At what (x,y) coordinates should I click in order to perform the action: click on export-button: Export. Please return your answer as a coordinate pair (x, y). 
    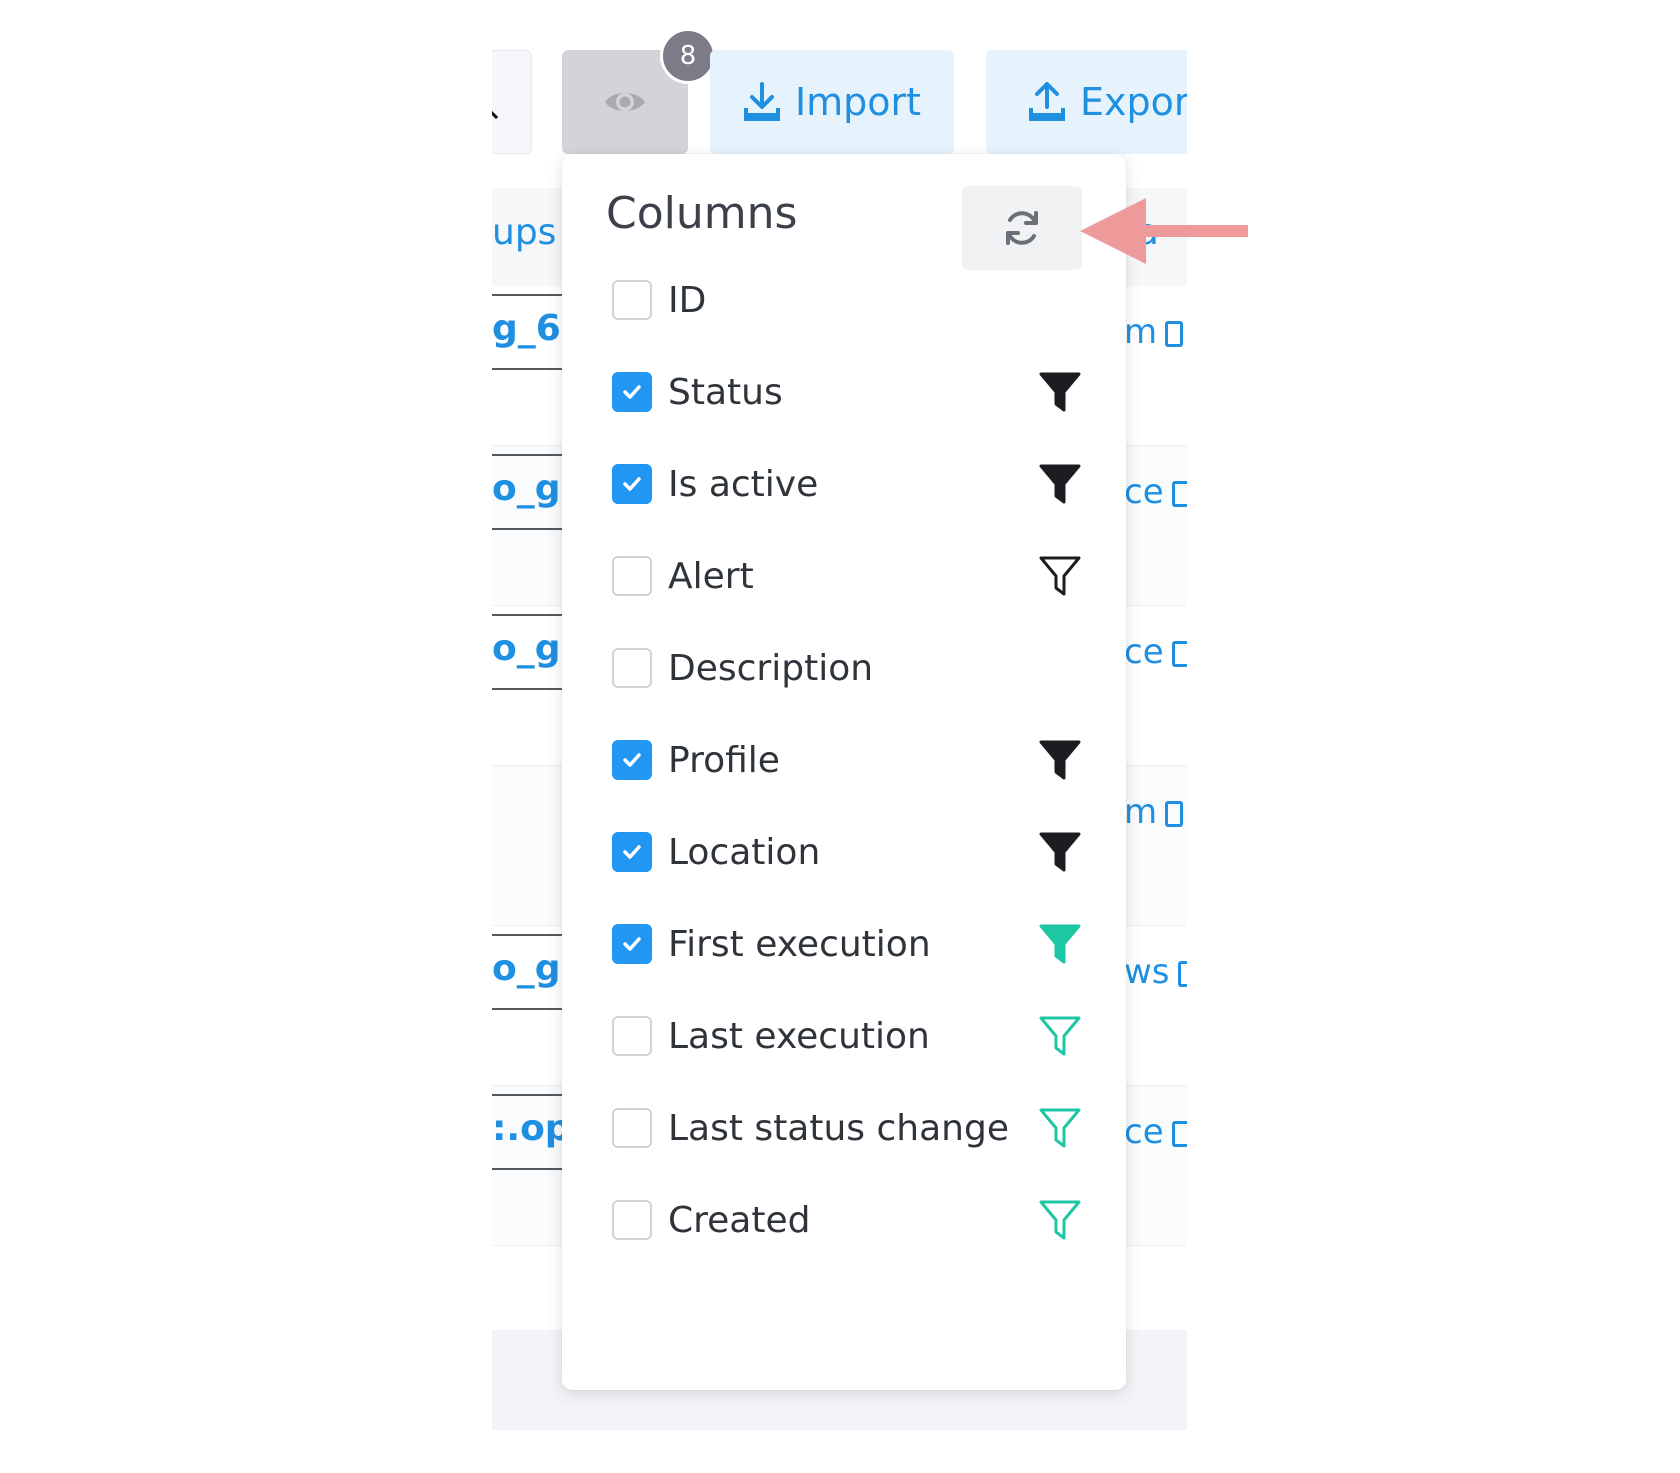
    Looking at the image, I should click on (1086, 102).